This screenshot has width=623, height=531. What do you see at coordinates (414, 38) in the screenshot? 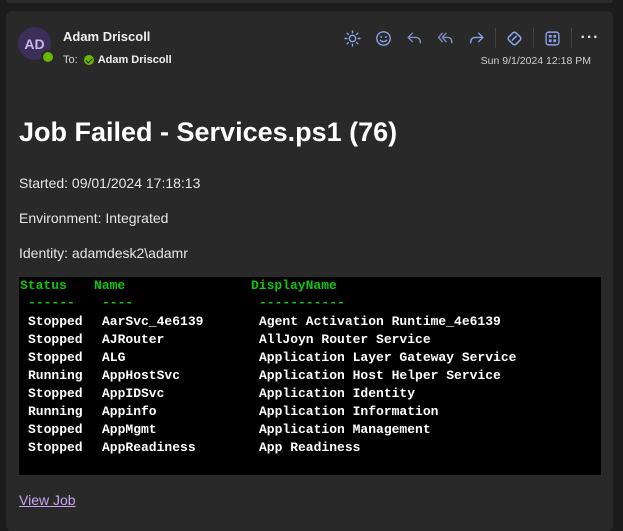
I see `reply-icon` at bounding box center [414, 38].